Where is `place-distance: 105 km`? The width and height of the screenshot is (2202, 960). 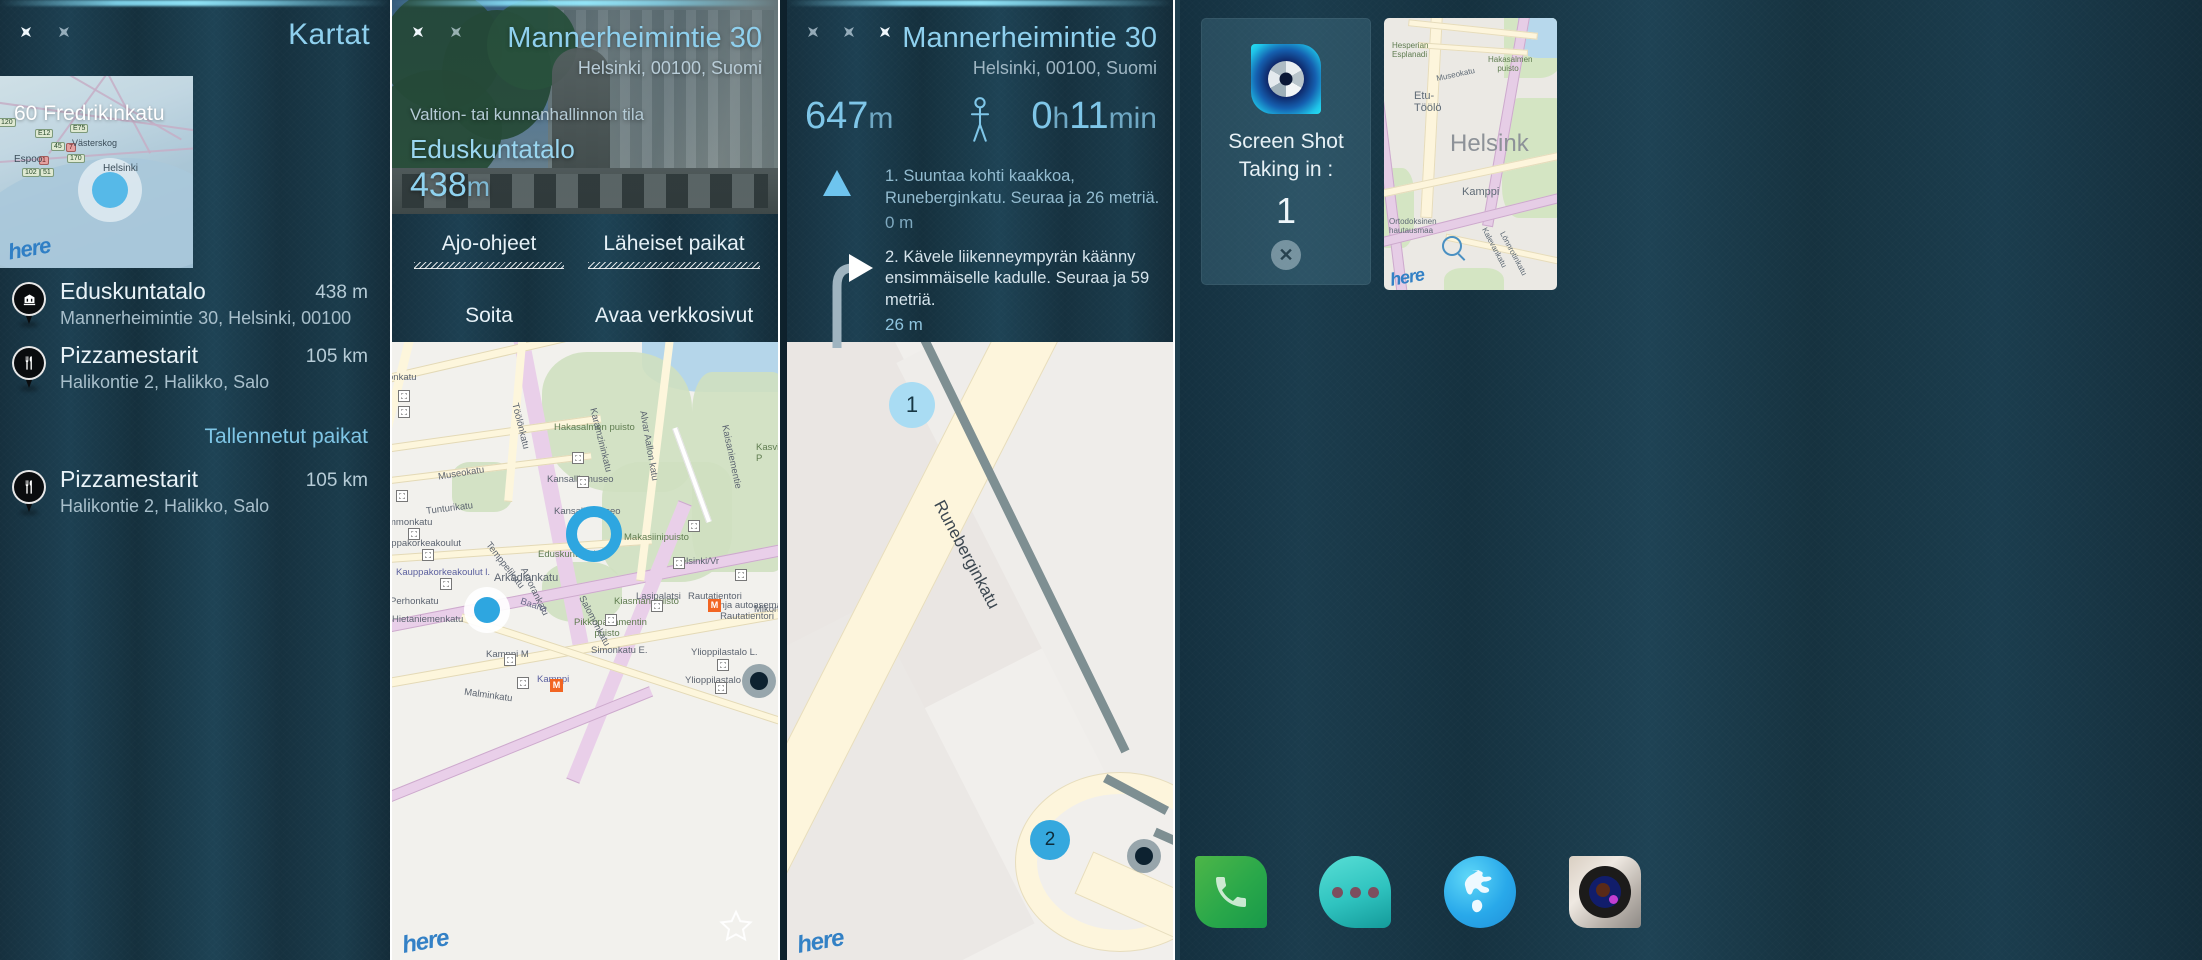 place-distance: 105 km is located at coordinates (336, 480).